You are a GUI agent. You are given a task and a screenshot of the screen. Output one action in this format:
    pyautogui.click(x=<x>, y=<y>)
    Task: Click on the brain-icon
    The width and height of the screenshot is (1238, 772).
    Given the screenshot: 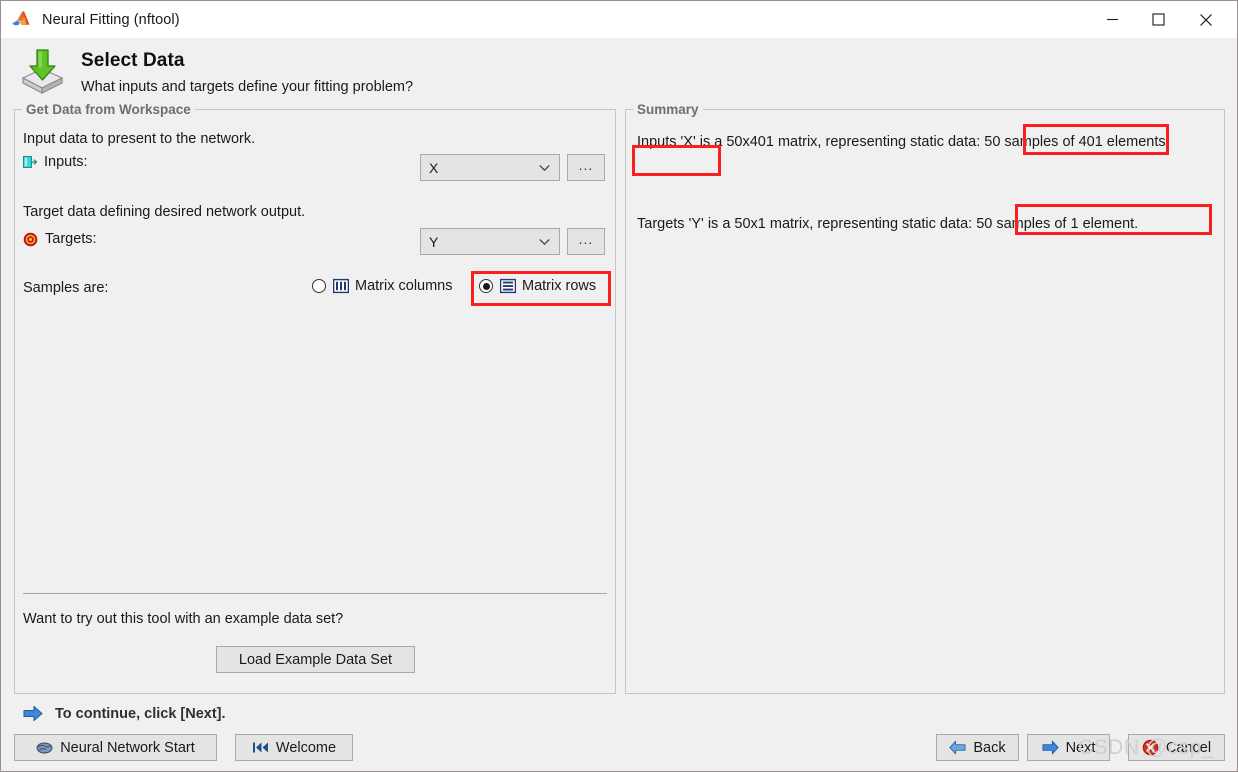 What is the action you would take?
    pyautogui.click(x=44, y=748)
    